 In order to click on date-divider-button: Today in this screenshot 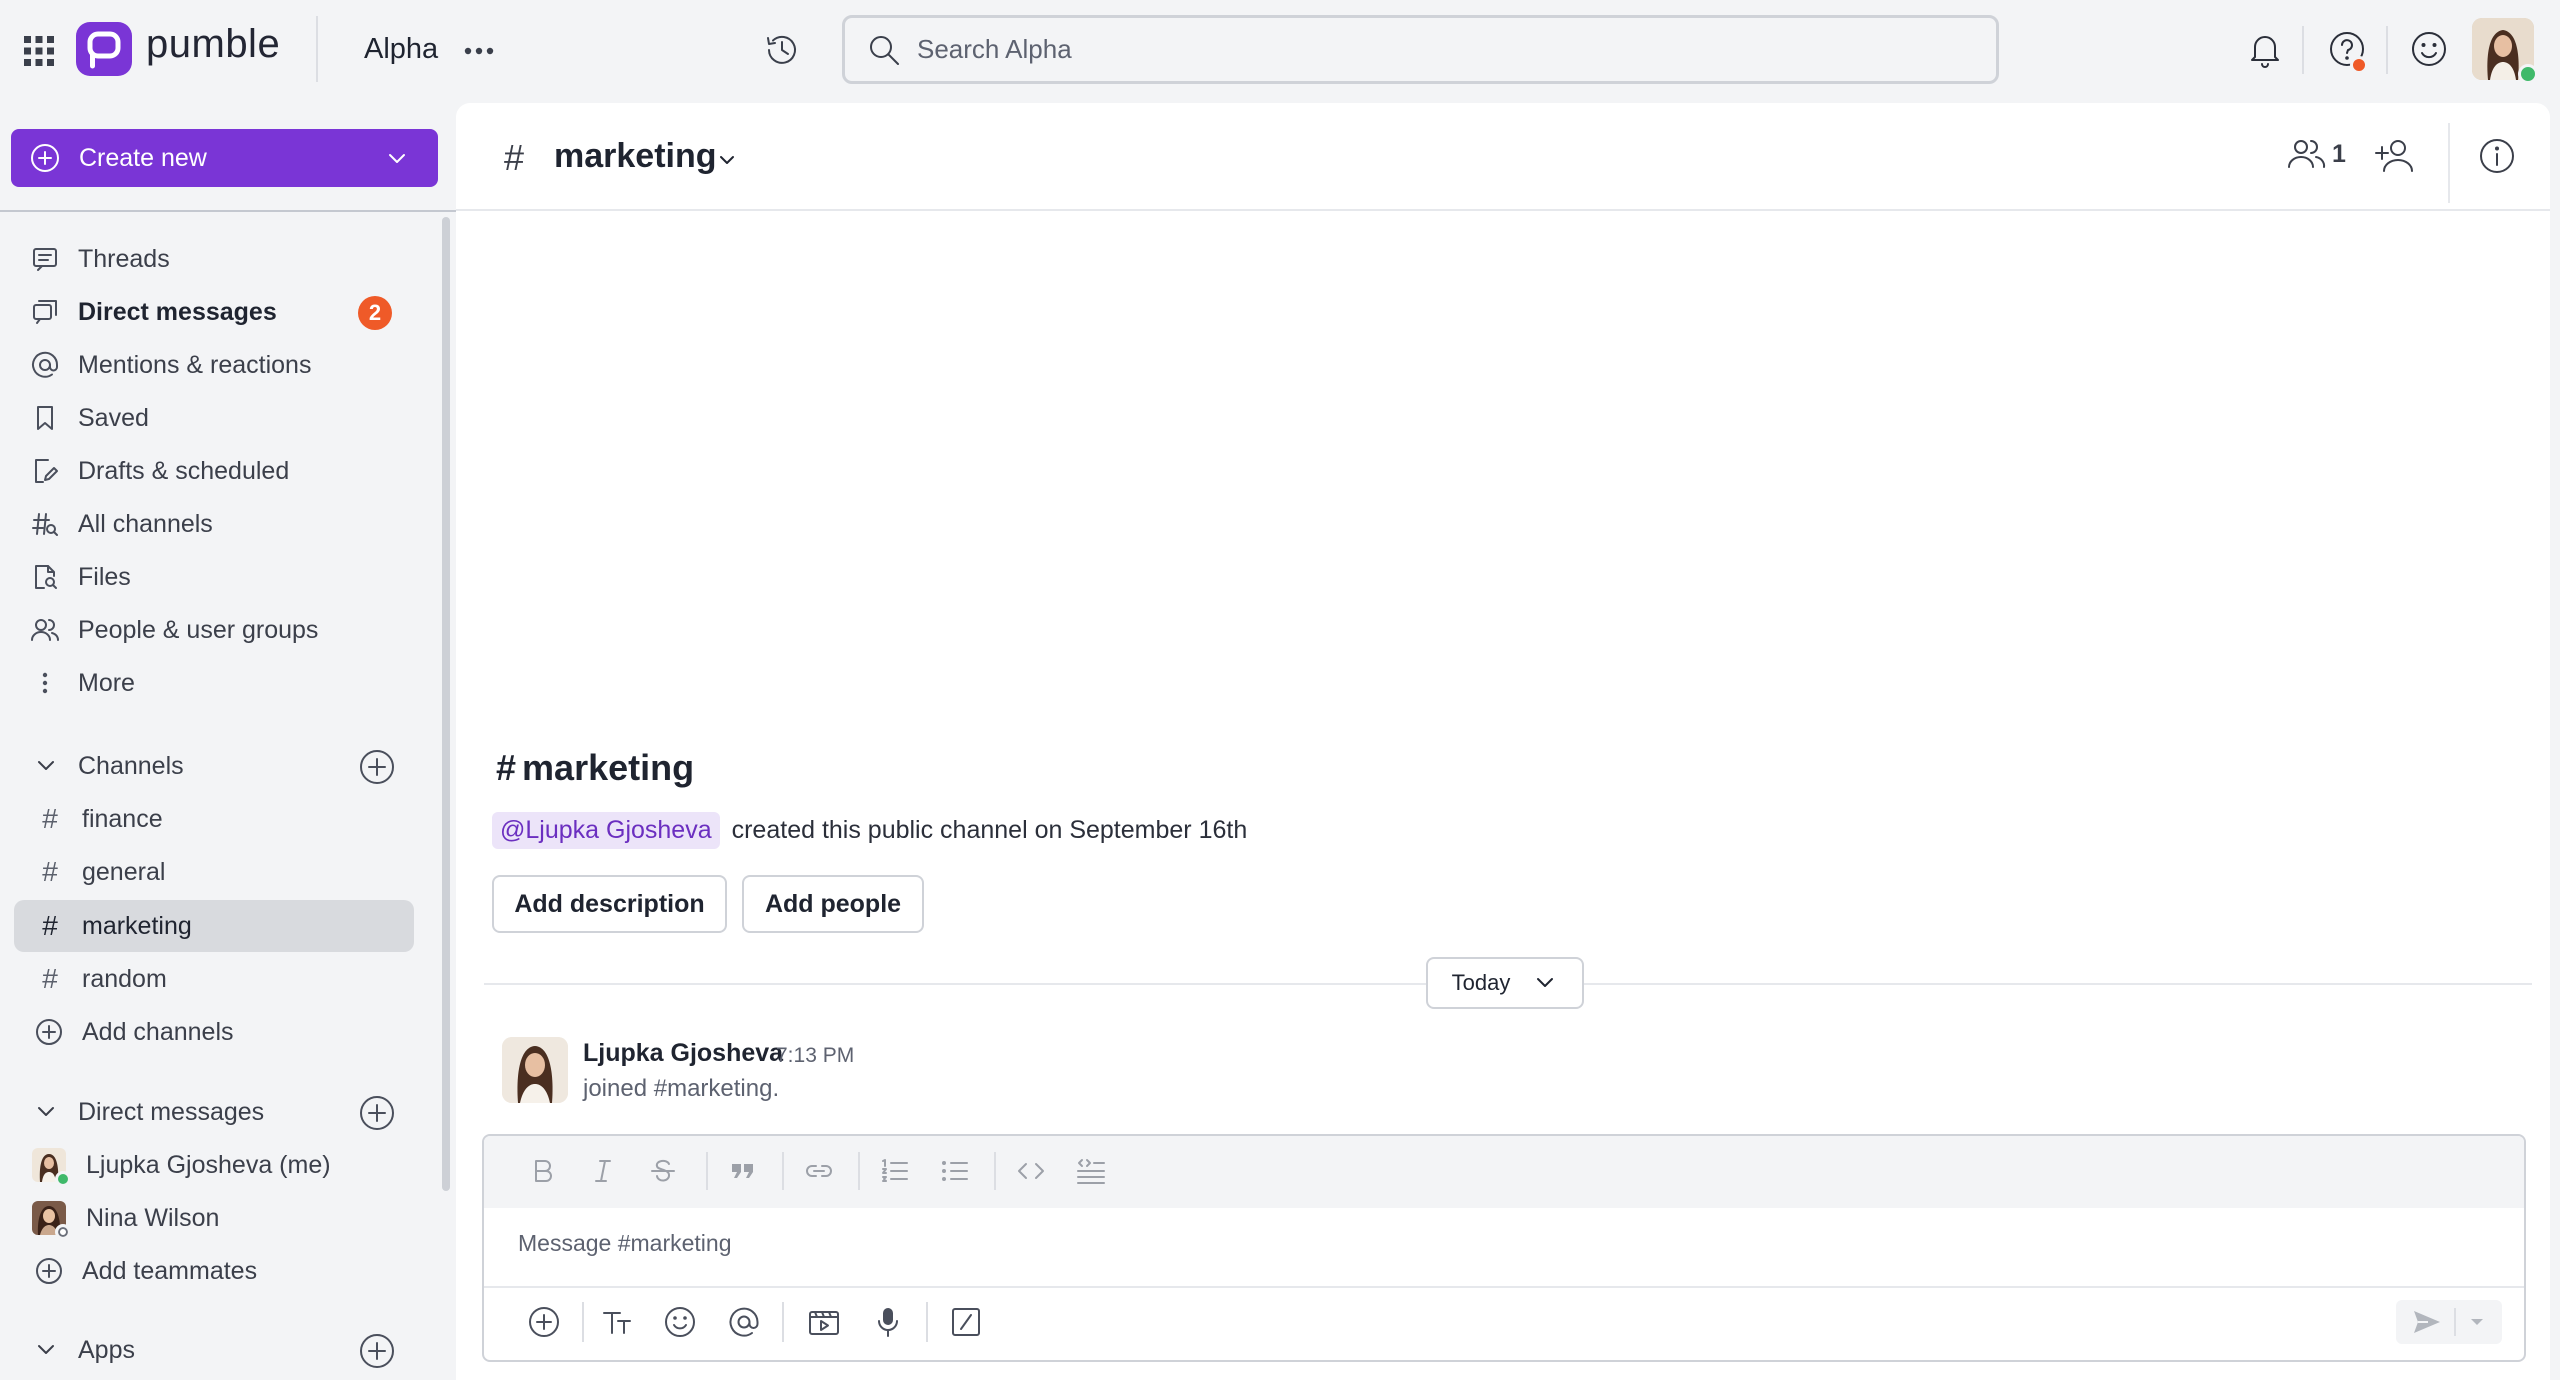, I will do `click(1505, 983)`.